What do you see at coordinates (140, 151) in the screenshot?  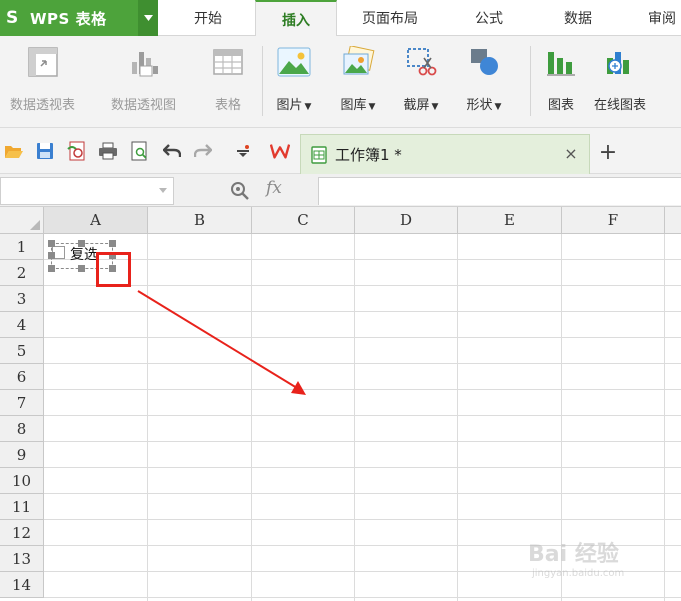 I see `print-preview-icon` at bounding box center [140, 151].